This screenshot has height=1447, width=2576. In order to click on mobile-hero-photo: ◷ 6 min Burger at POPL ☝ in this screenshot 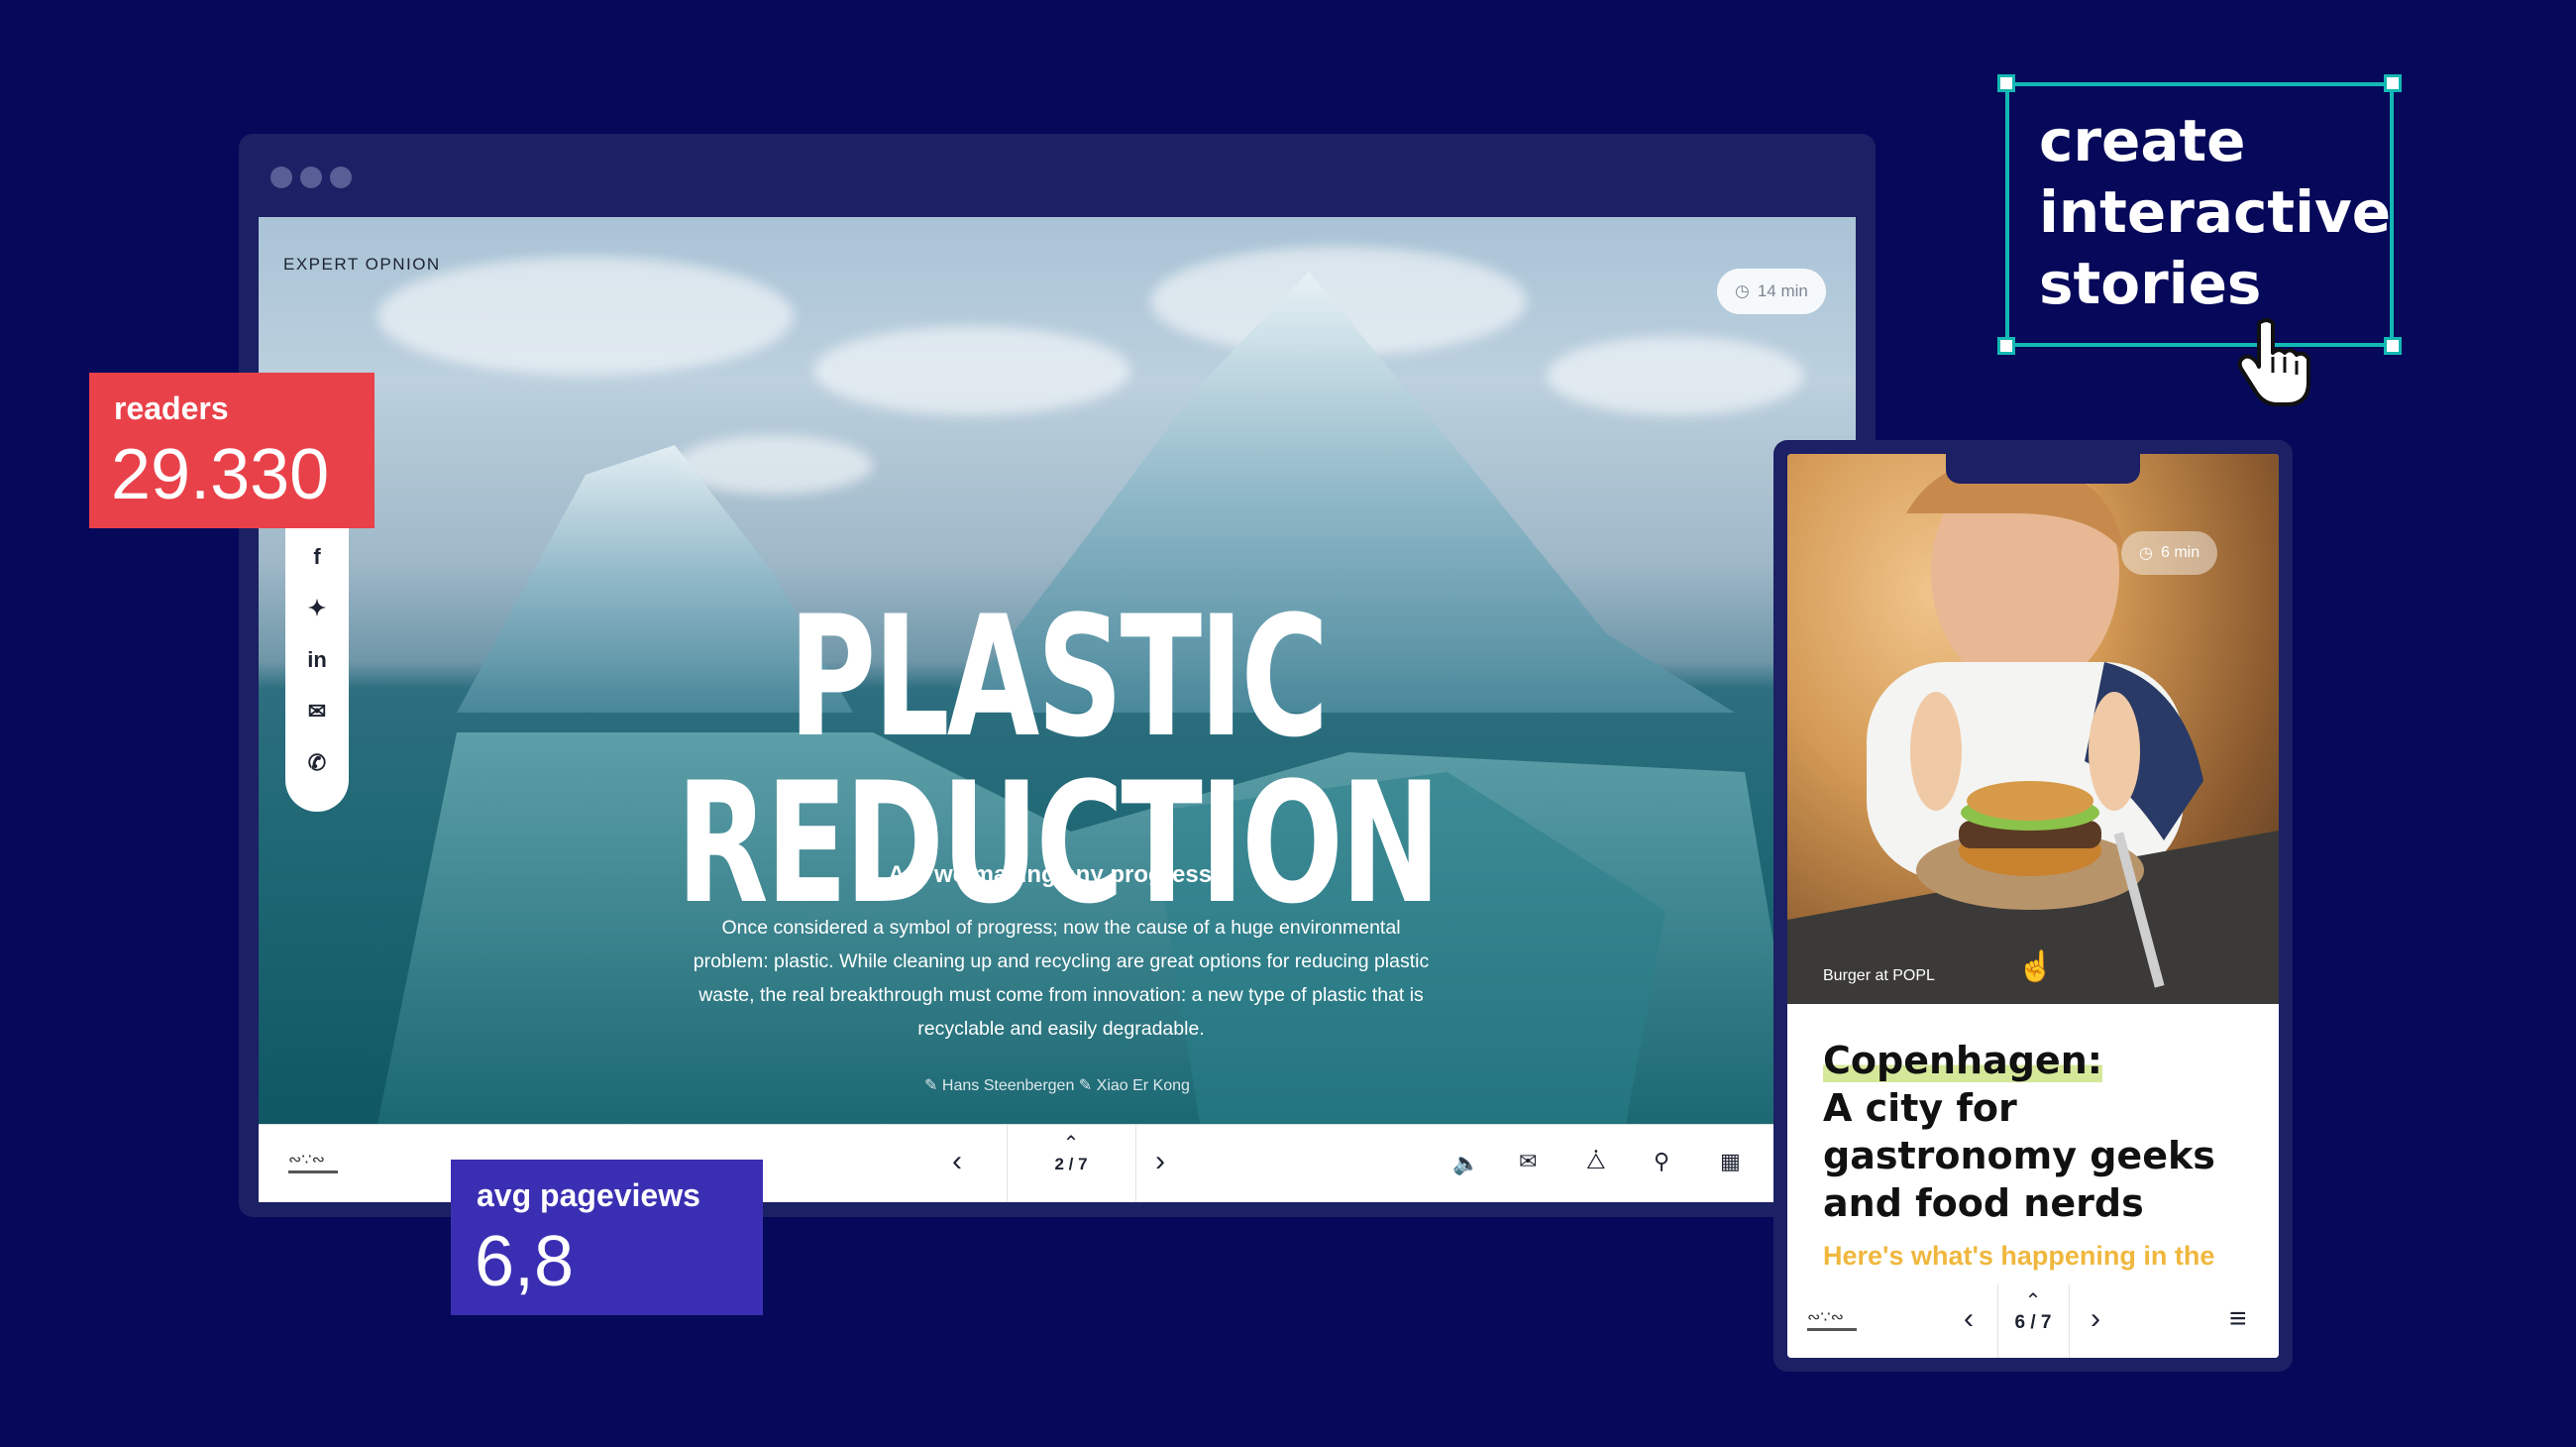, I will do `click(2033, 729)`.